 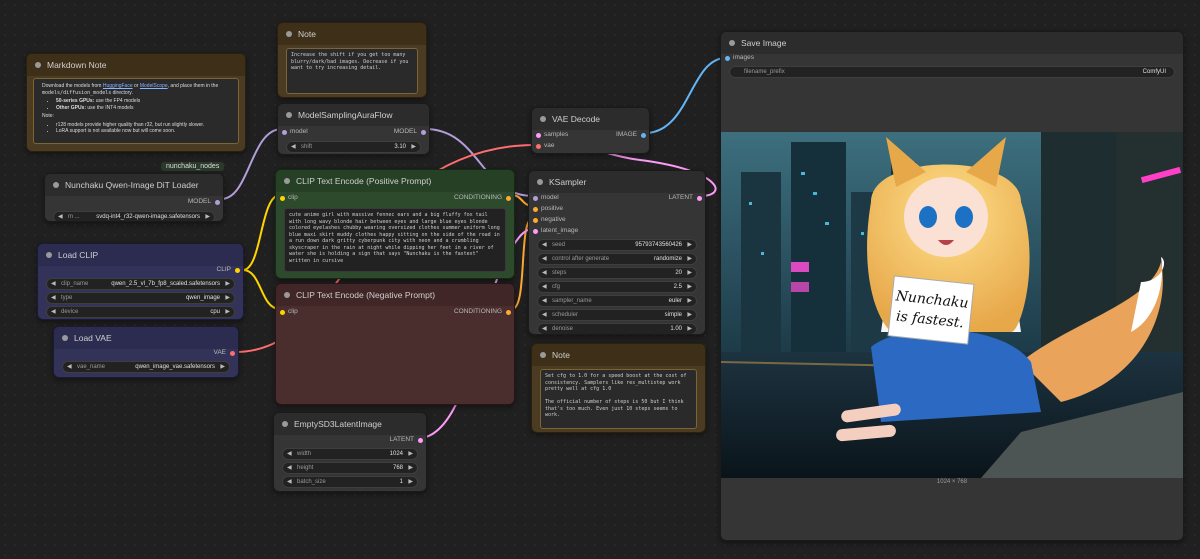 I want to click on height-number-widget: ◀ height 768 ▶, so click(x=350, y=468).